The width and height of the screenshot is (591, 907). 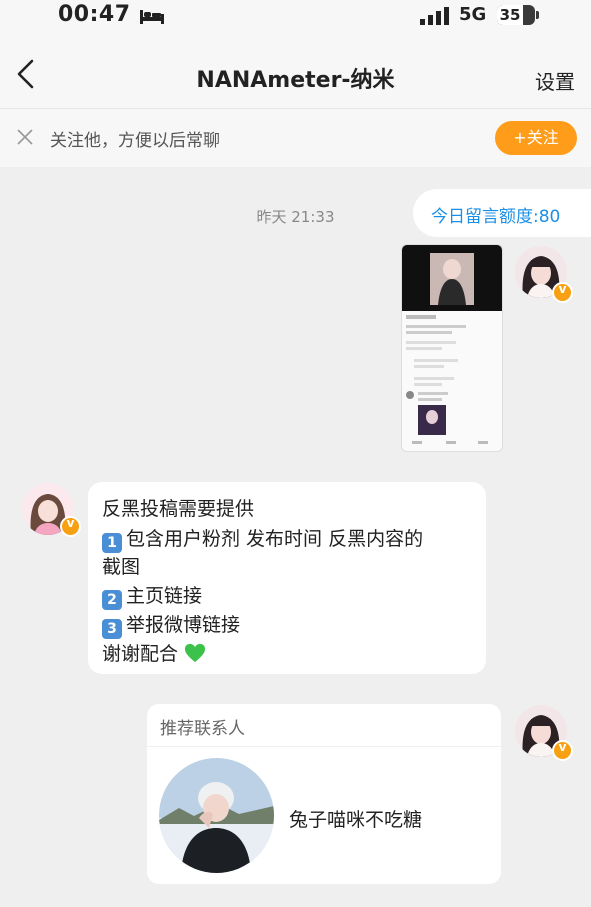 What do you see at coordinates (510, 15) in the screenshot?
I see `battery-level: 35` at bounding box center [510, 15].